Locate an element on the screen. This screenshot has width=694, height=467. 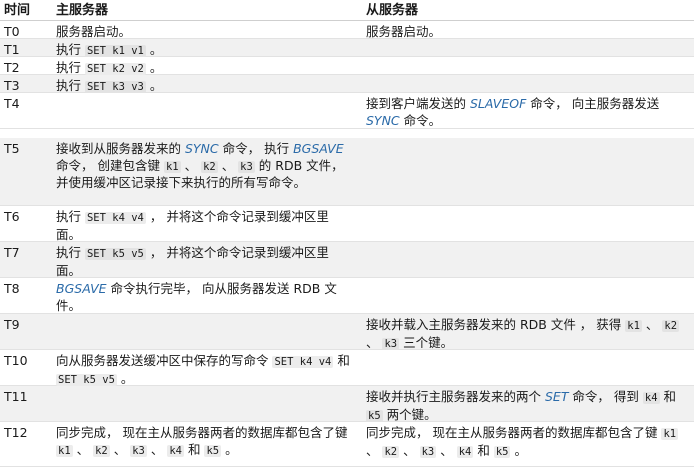
inline-code: SET k2 v2 is located at coordinates (115, 69).